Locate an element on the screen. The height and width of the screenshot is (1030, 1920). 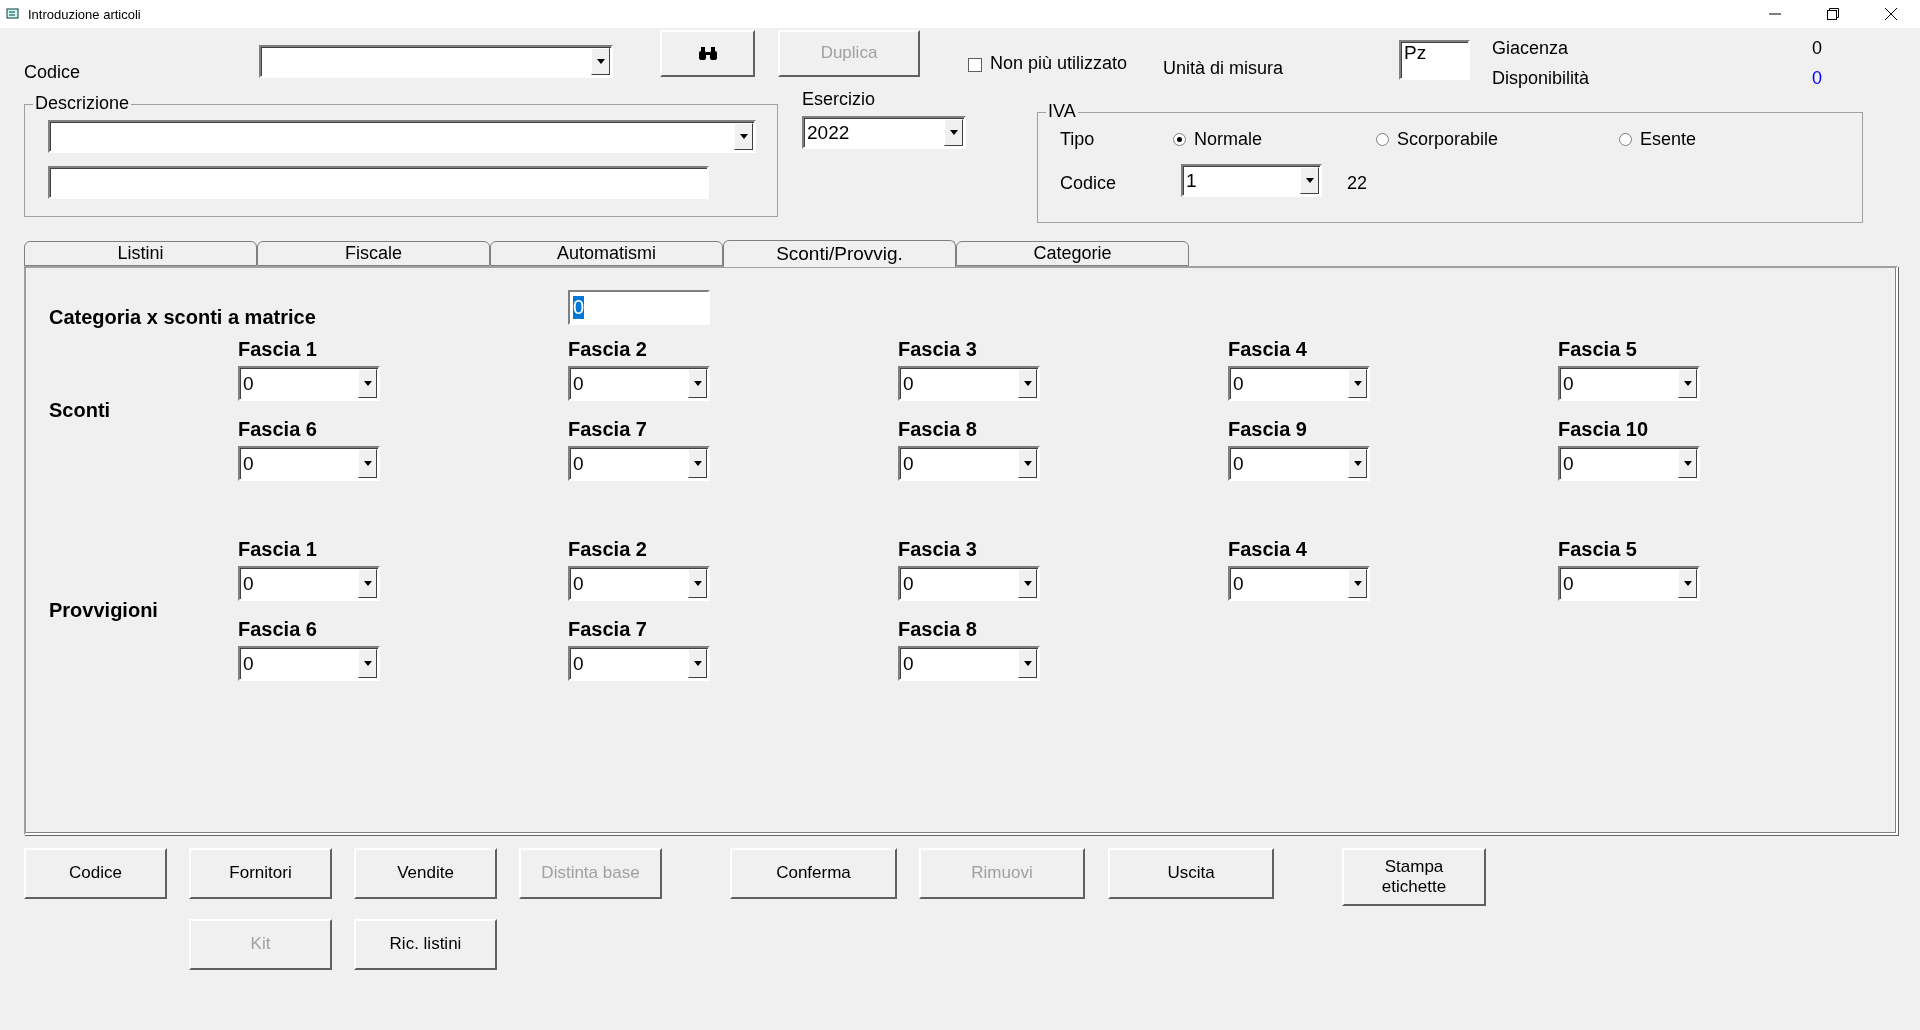
minimize-icon is located at coordinates (1775, 14).